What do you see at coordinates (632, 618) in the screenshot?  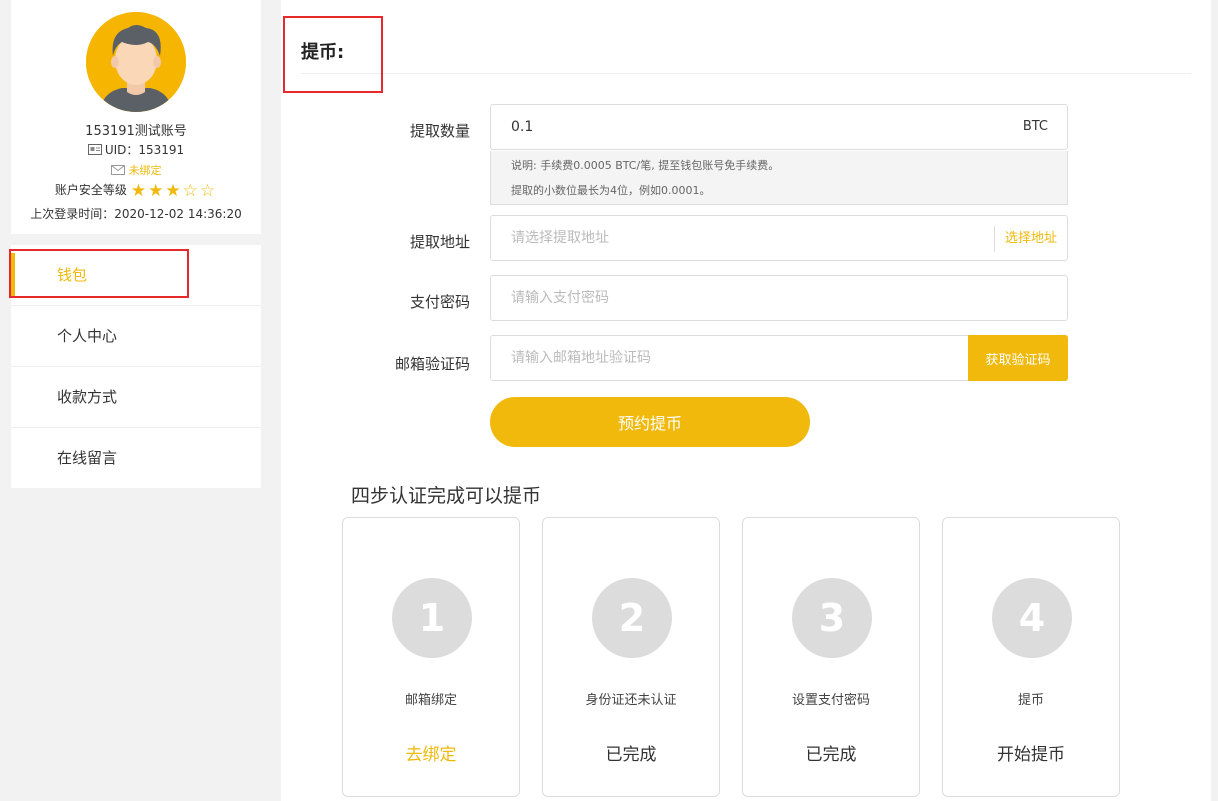 I see `step-number: 2` at bounding box center [632, 618].